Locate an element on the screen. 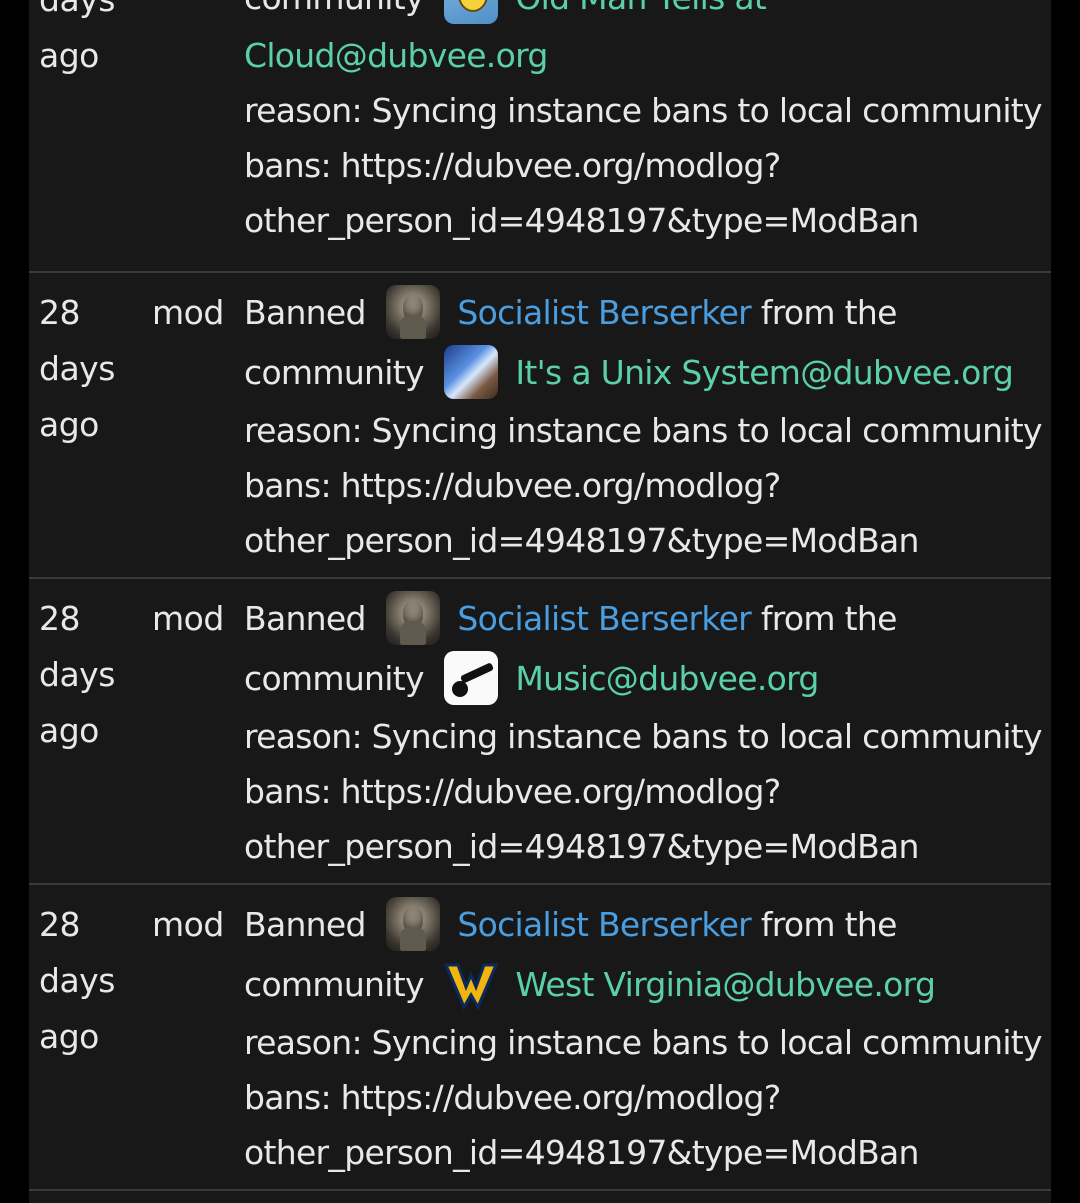 The image size is (1080, 1203). community-link: Music@dubvee.org is located at coordinates (667, 678).